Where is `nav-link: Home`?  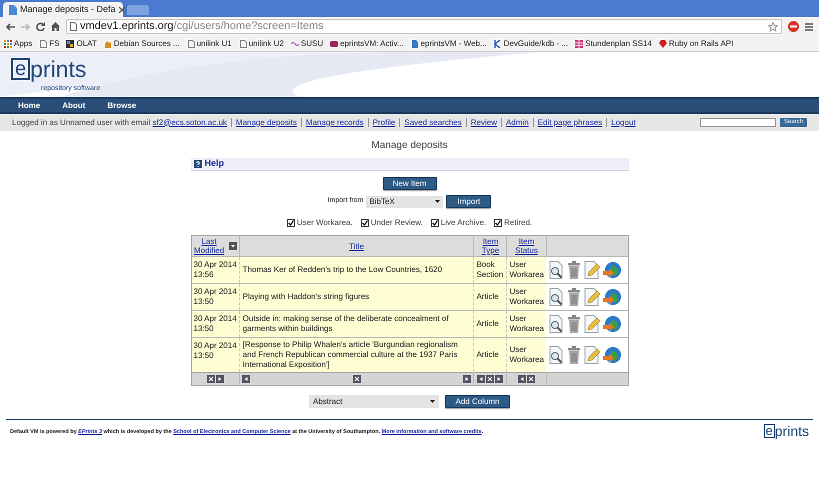
nav-link: Home is located at coordinates (29, 106).